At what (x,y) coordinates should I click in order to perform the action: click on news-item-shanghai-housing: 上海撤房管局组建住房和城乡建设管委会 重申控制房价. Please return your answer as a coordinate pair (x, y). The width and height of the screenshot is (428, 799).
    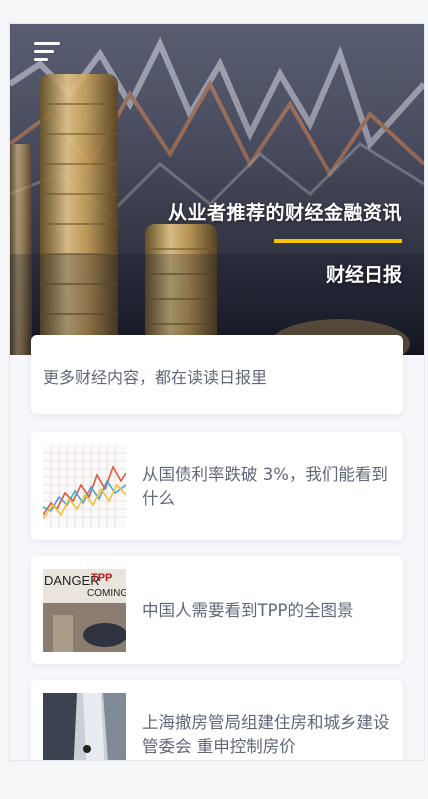
    Looking at the image, I should click on (217, 720).